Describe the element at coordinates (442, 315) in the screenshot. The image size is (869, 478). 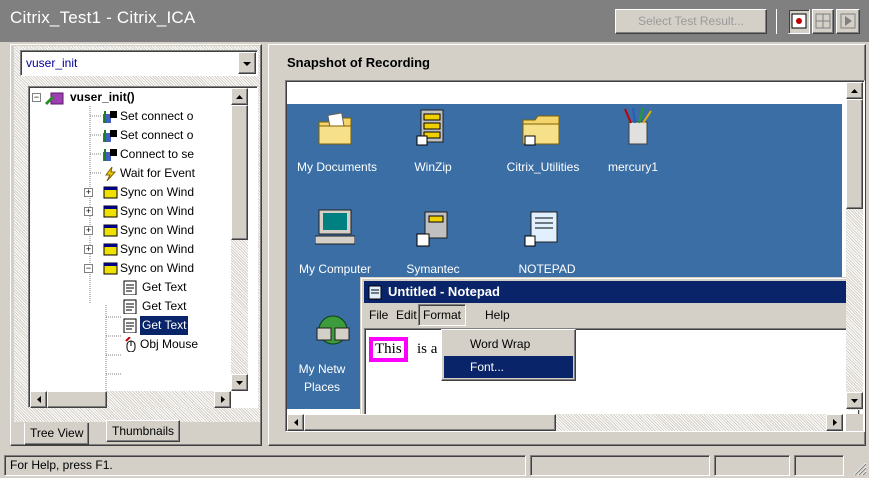
I see `menu-format: Format` at that location.